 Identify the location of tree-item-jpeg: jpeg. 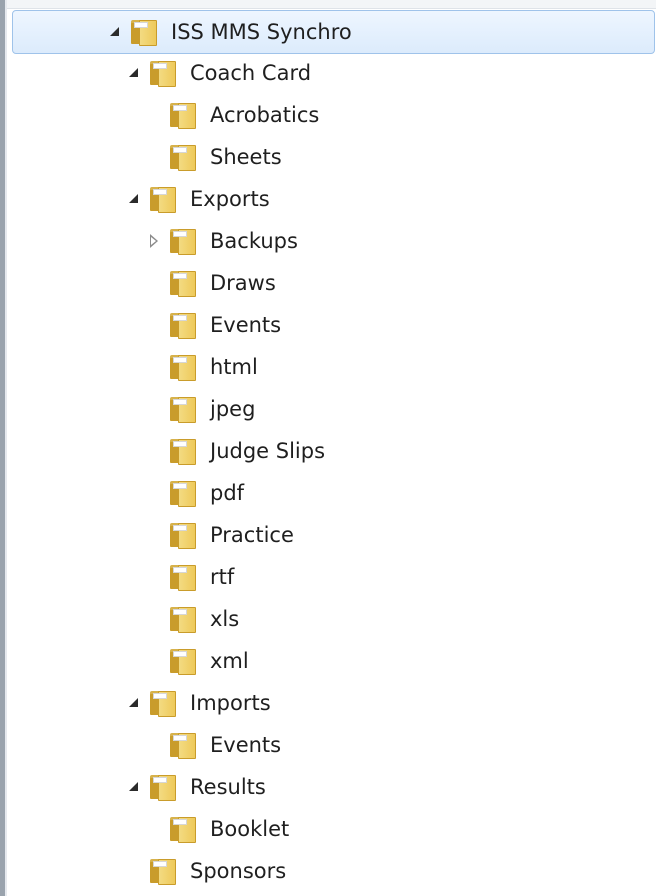
(328, 409).